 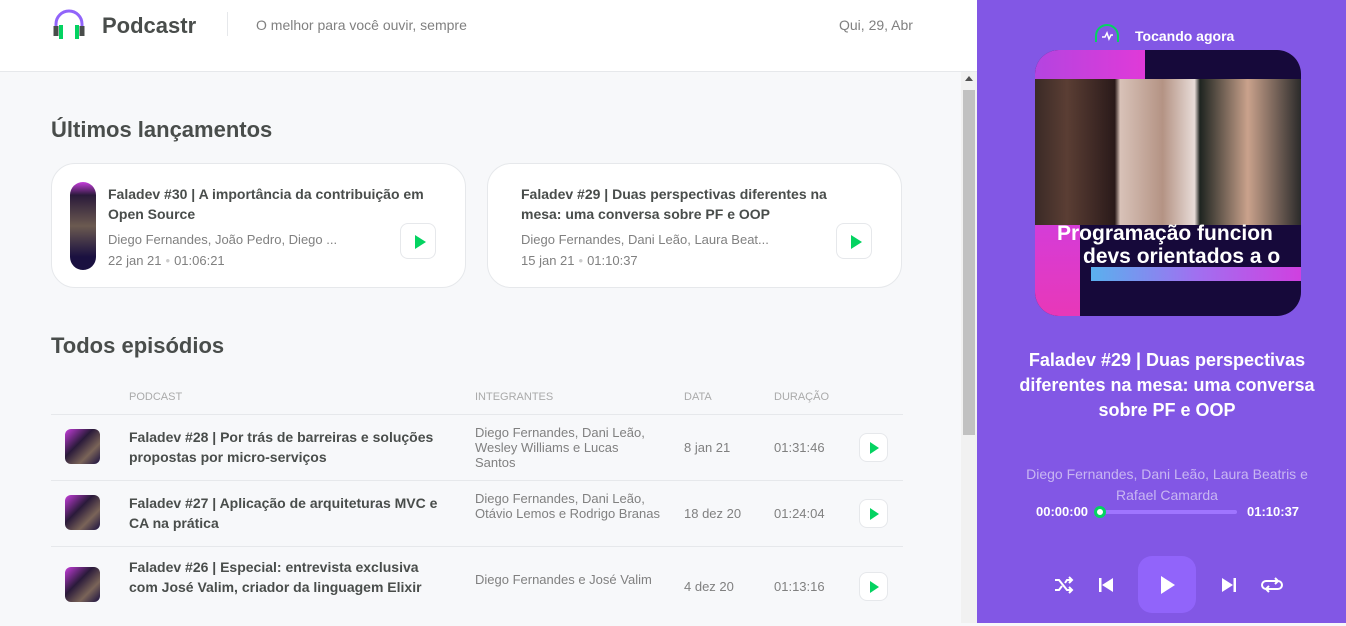 What do you see at coordinates (1272, 585) in the screenshot?
I see `repeat-icon` at bounding box center [1272, 585].